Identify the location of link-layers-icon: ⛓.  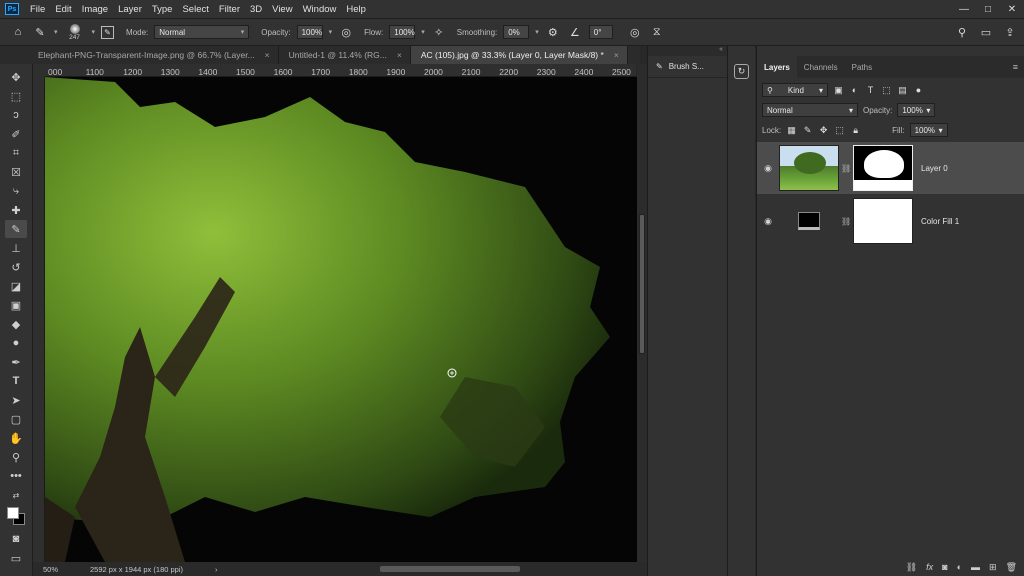
(911, 567).